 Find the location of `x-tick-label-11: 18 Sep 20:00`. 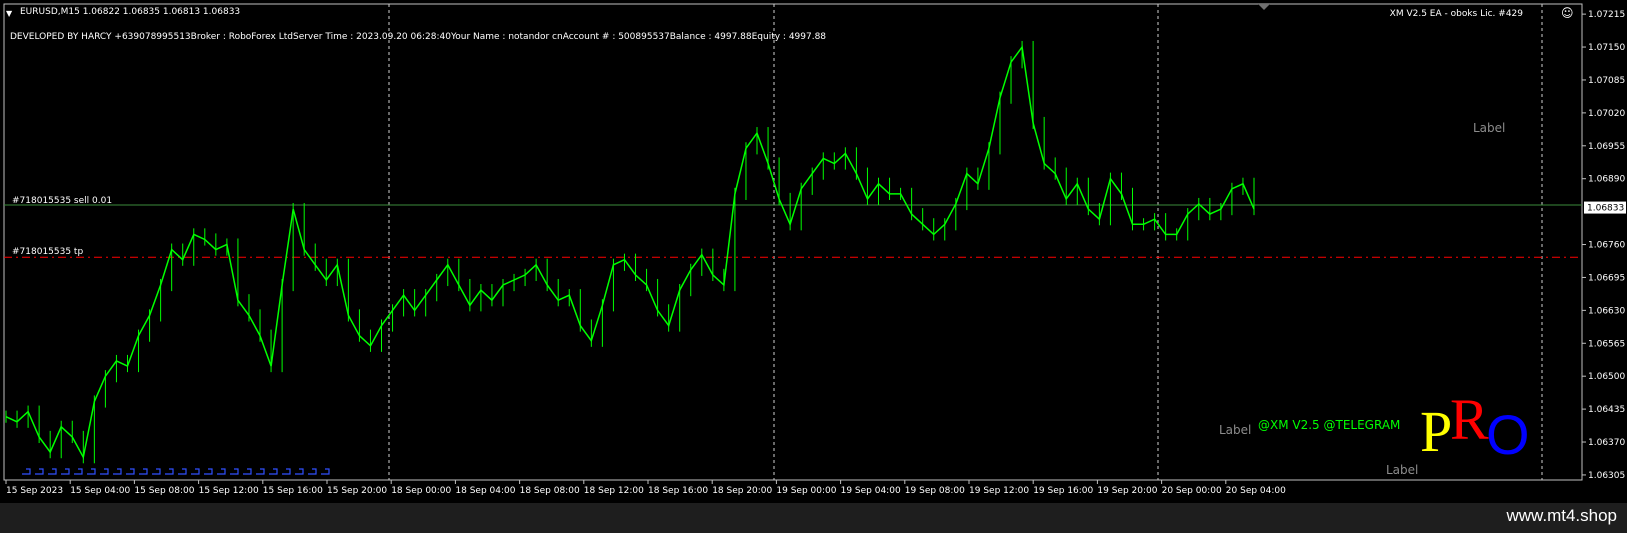

x-tick-label-11: 18 Sep 20:00 is located at coordinates (742, 491).